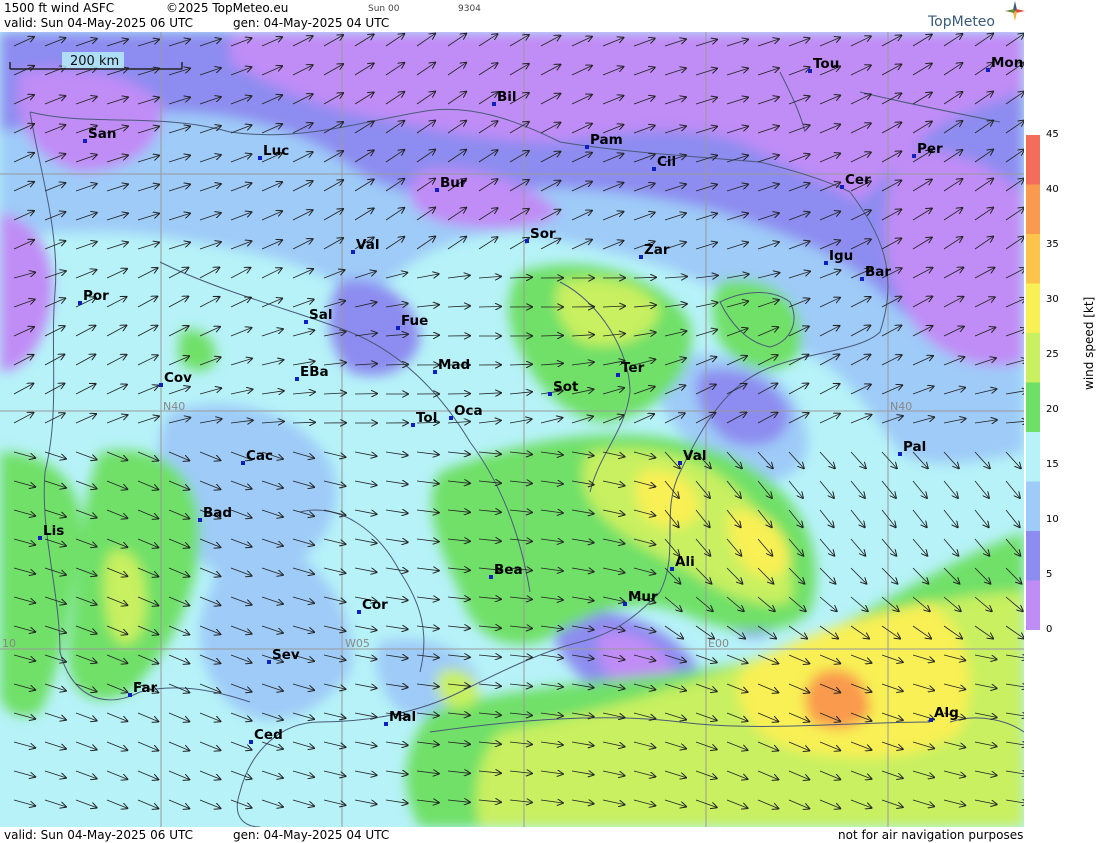 This screenshot has height=843, width=1117. I want to click on colorbar-tick: 35, so click(1052, 244).